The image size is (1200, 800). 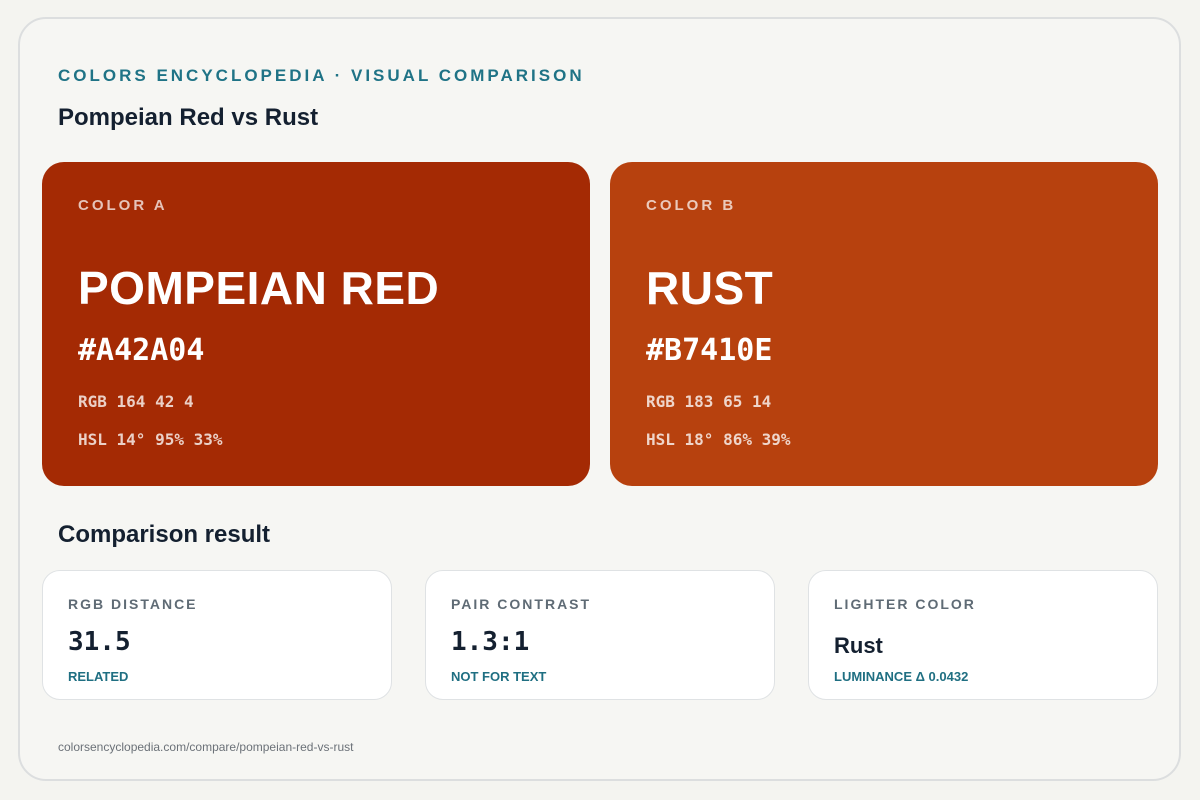 I want to click on color-a-kicker: COLOR A, so click(x=123, y=205).